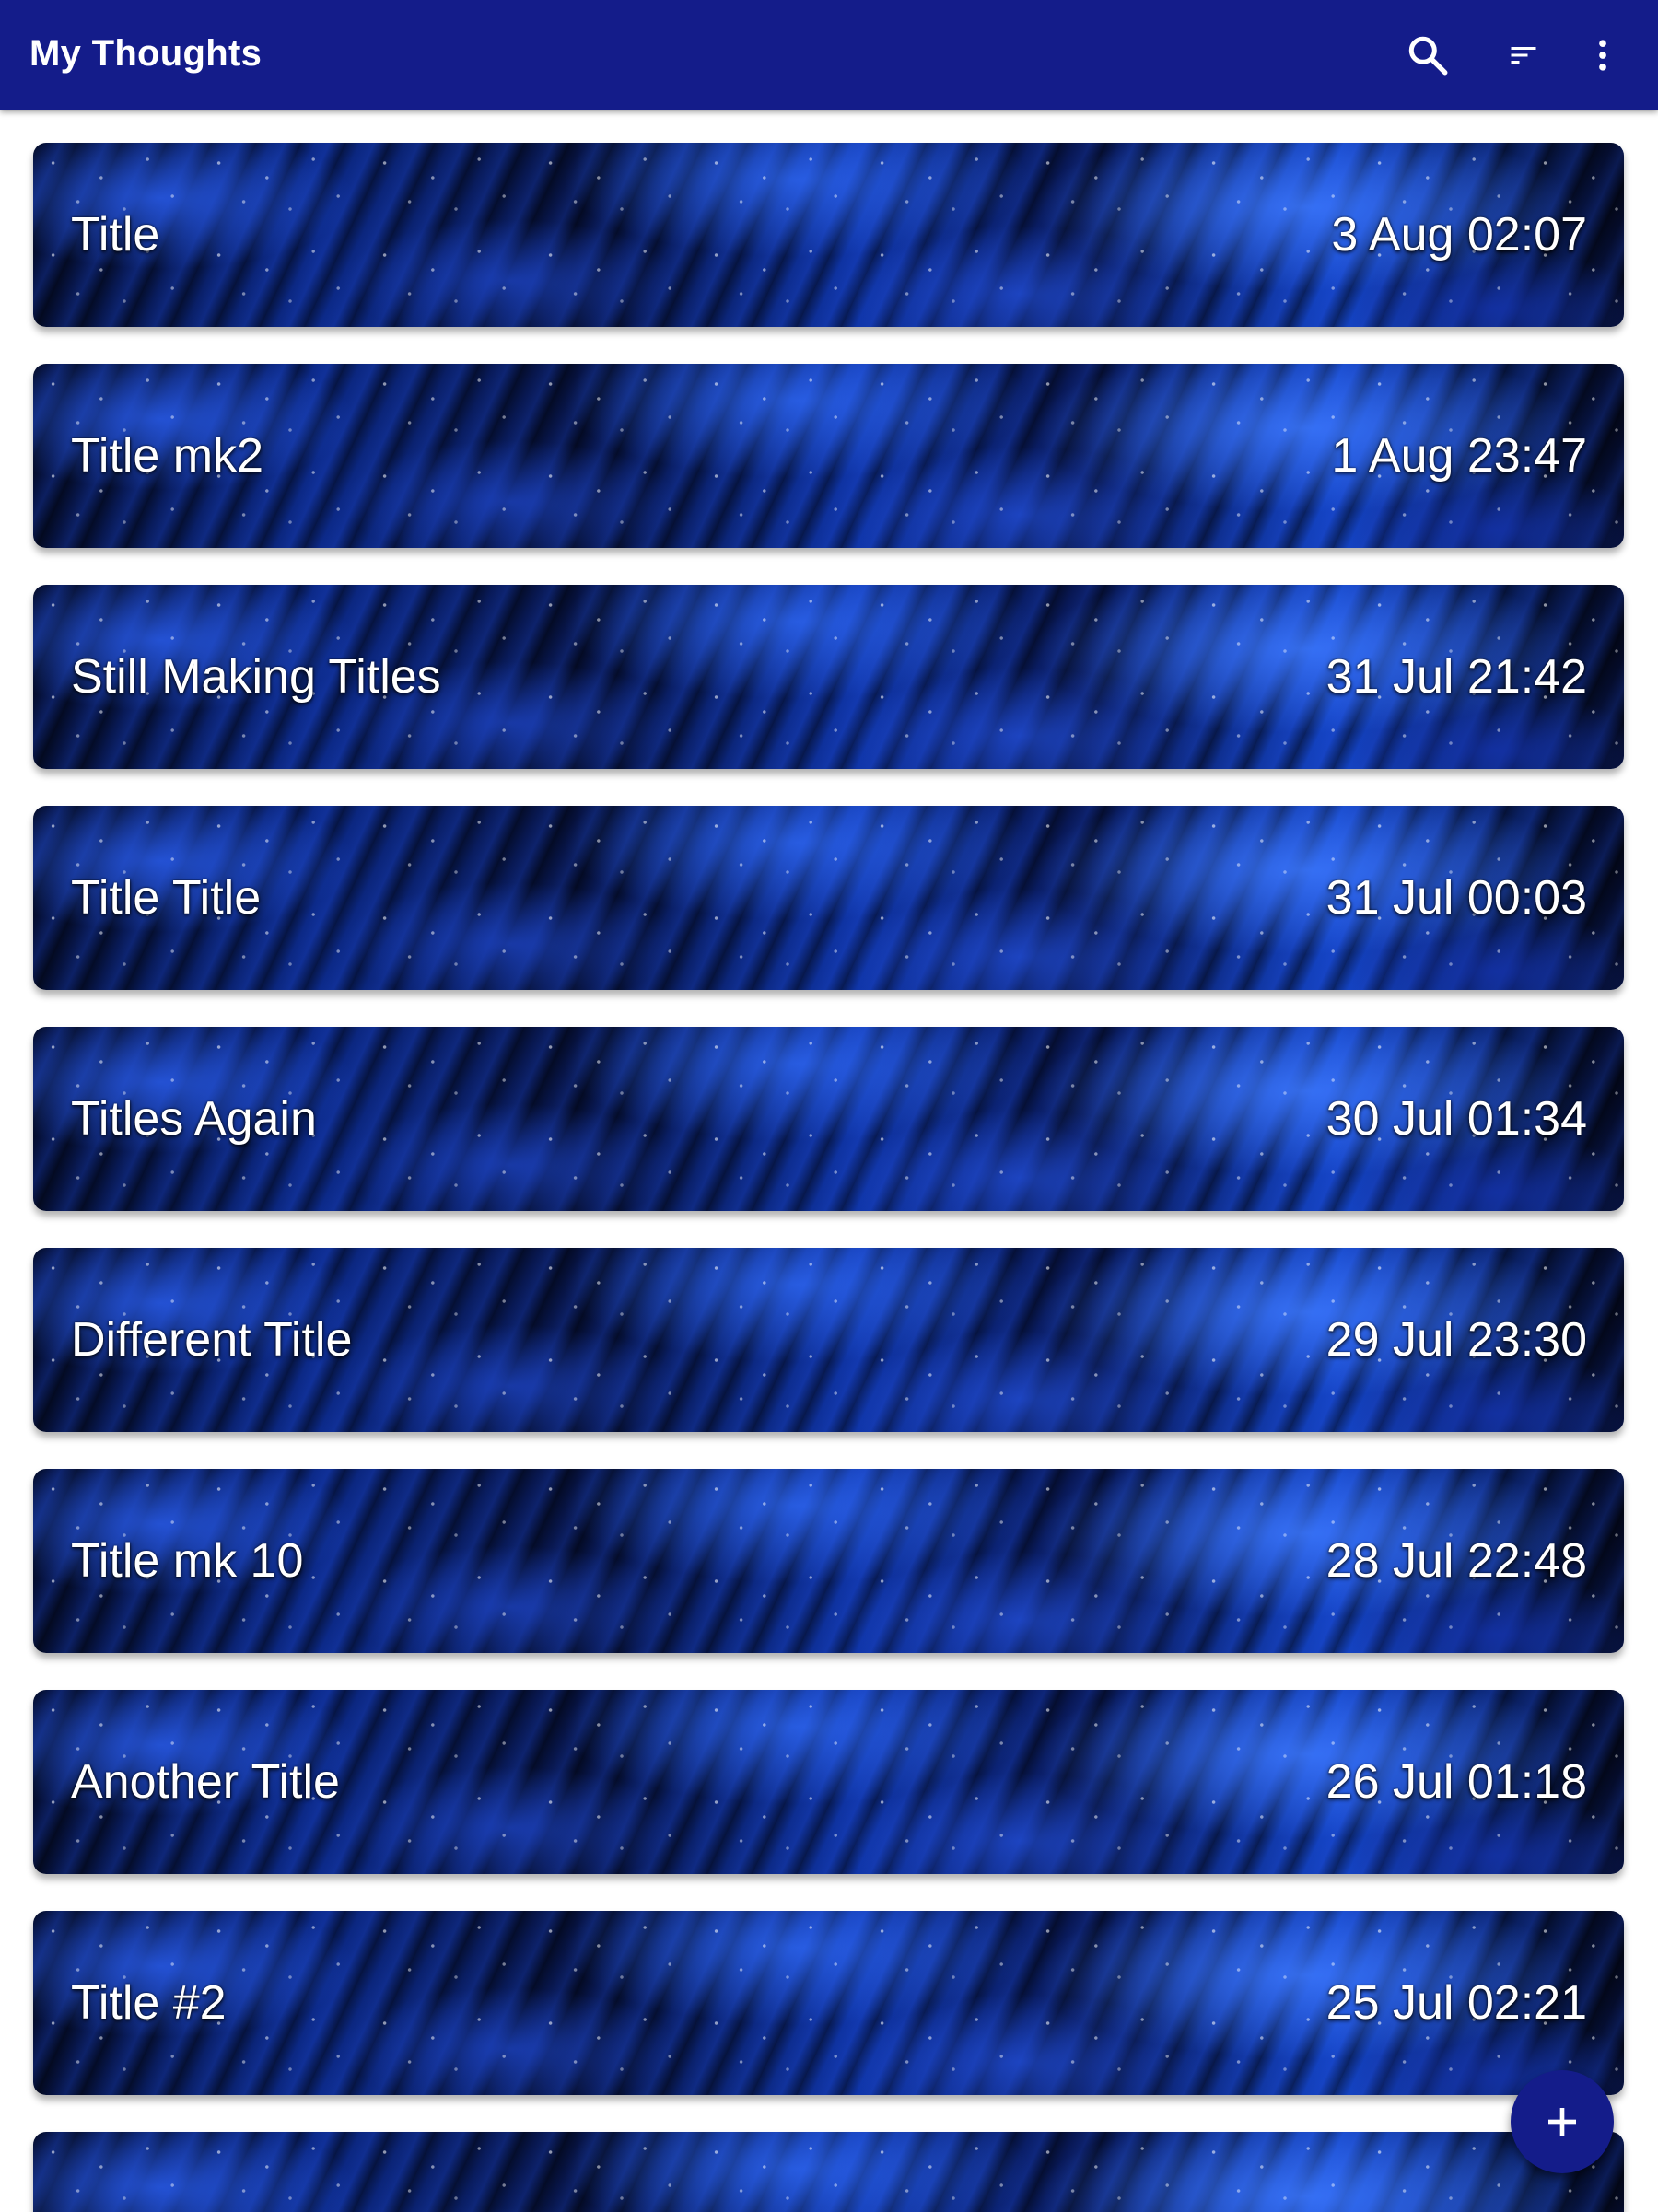  I want to click on search-button, so click(1428, 55).